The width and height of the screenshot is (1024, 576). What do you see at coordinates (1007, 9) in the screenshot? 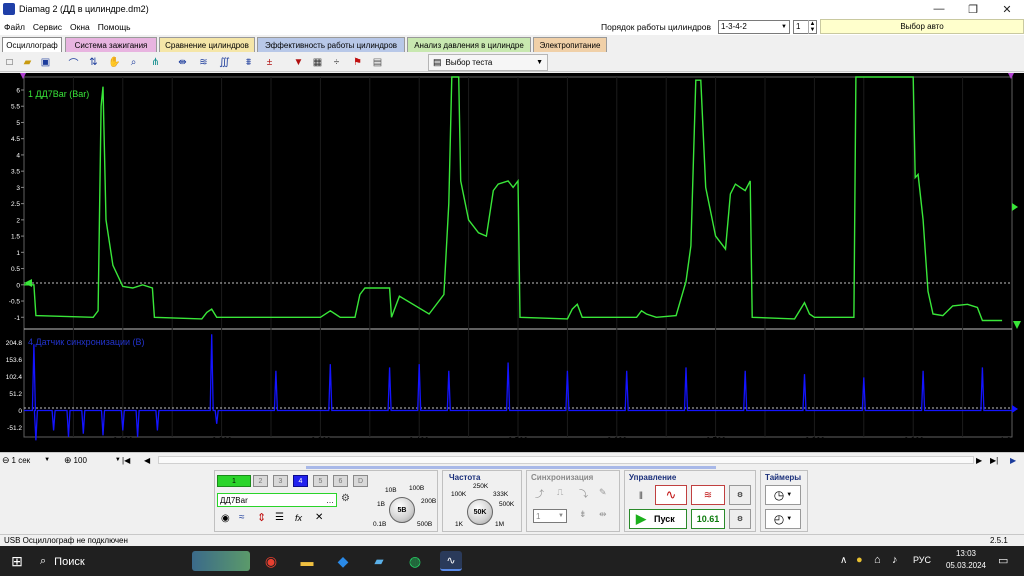
I see `close-button: ✕` at bounding box center [1007, 9].